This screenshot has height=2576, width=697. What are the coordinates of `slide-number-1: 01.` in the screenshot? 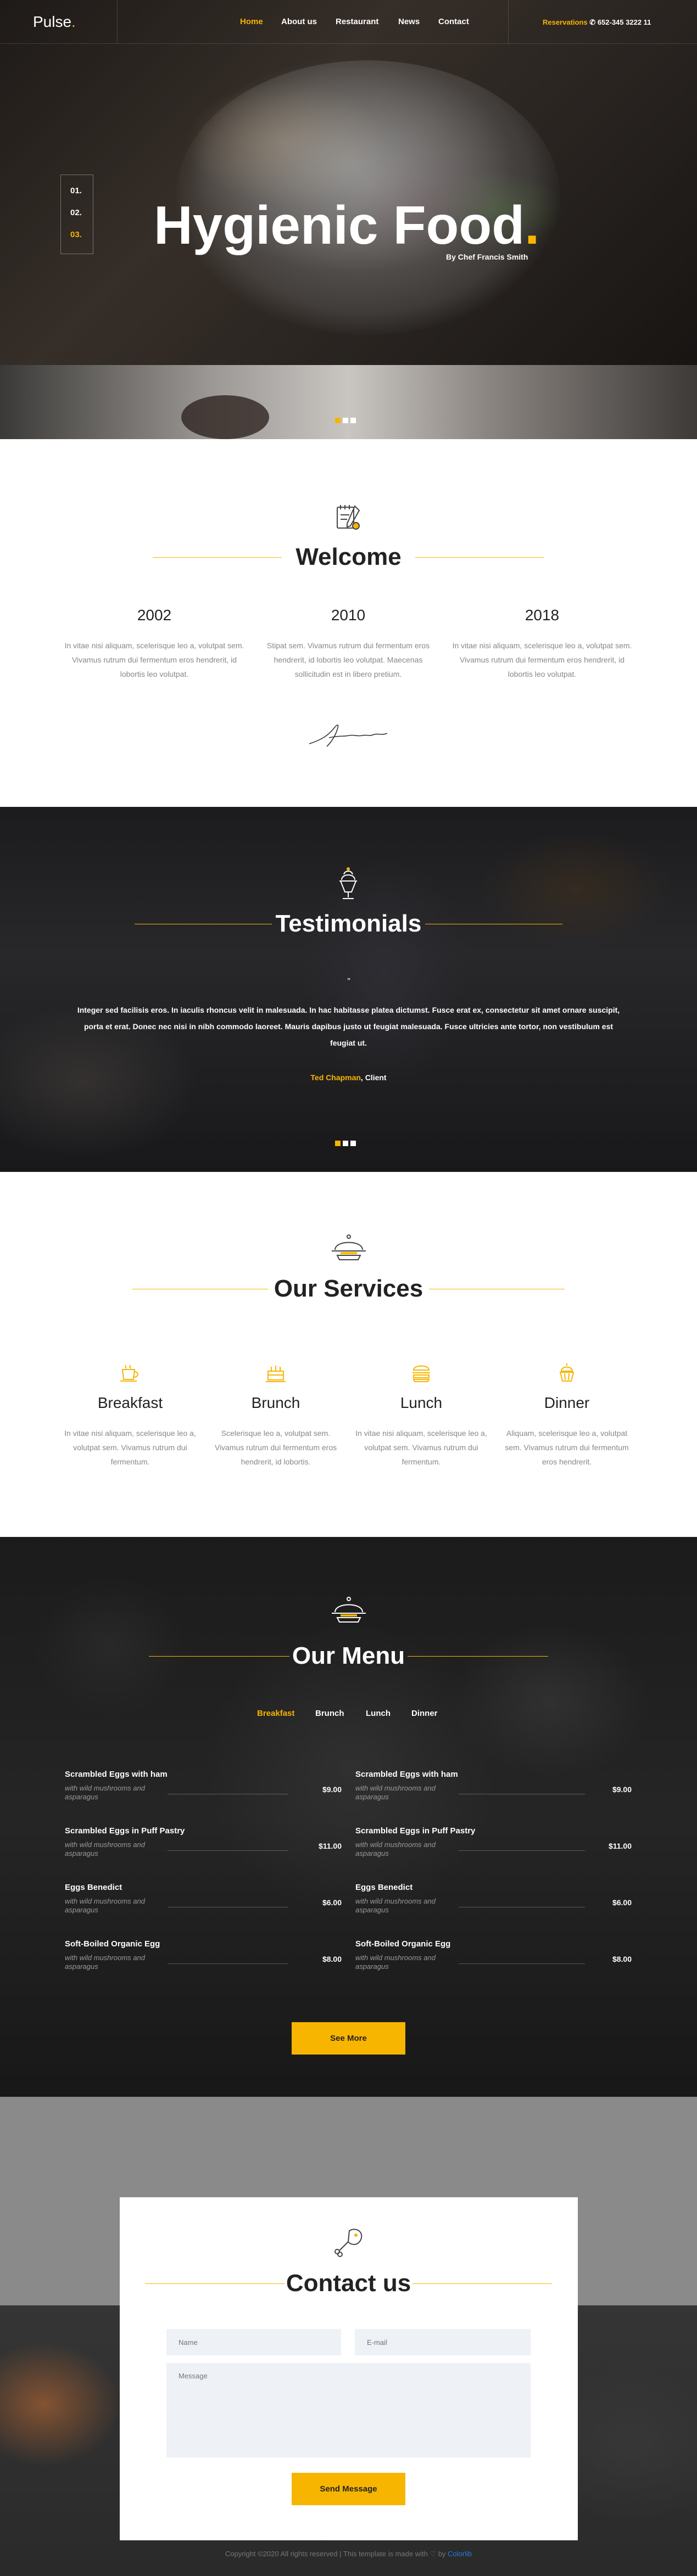 It's located at (78, 191).